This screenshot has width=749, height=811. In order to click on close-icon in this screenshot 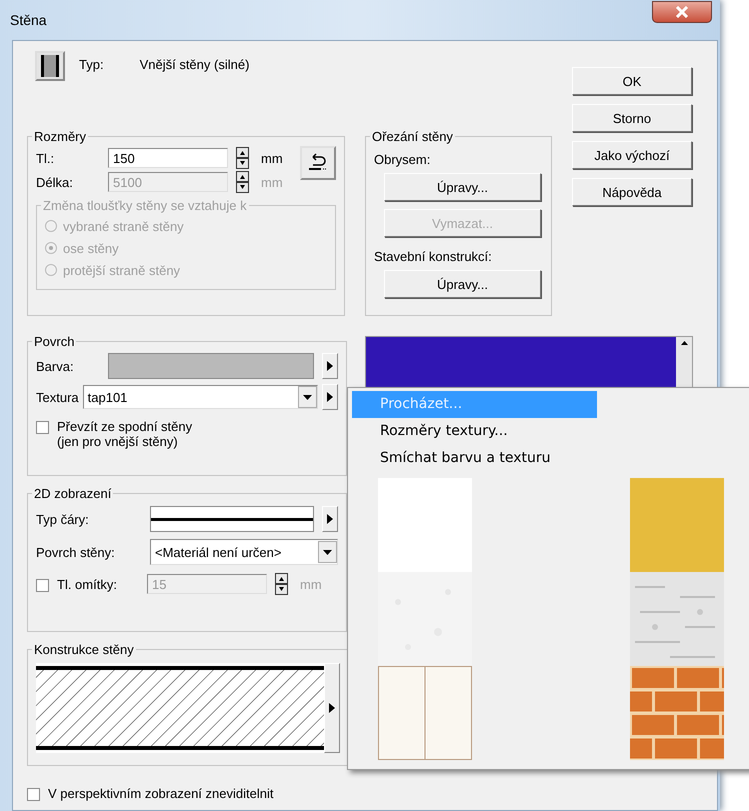, I will do `click(682, 12)`.